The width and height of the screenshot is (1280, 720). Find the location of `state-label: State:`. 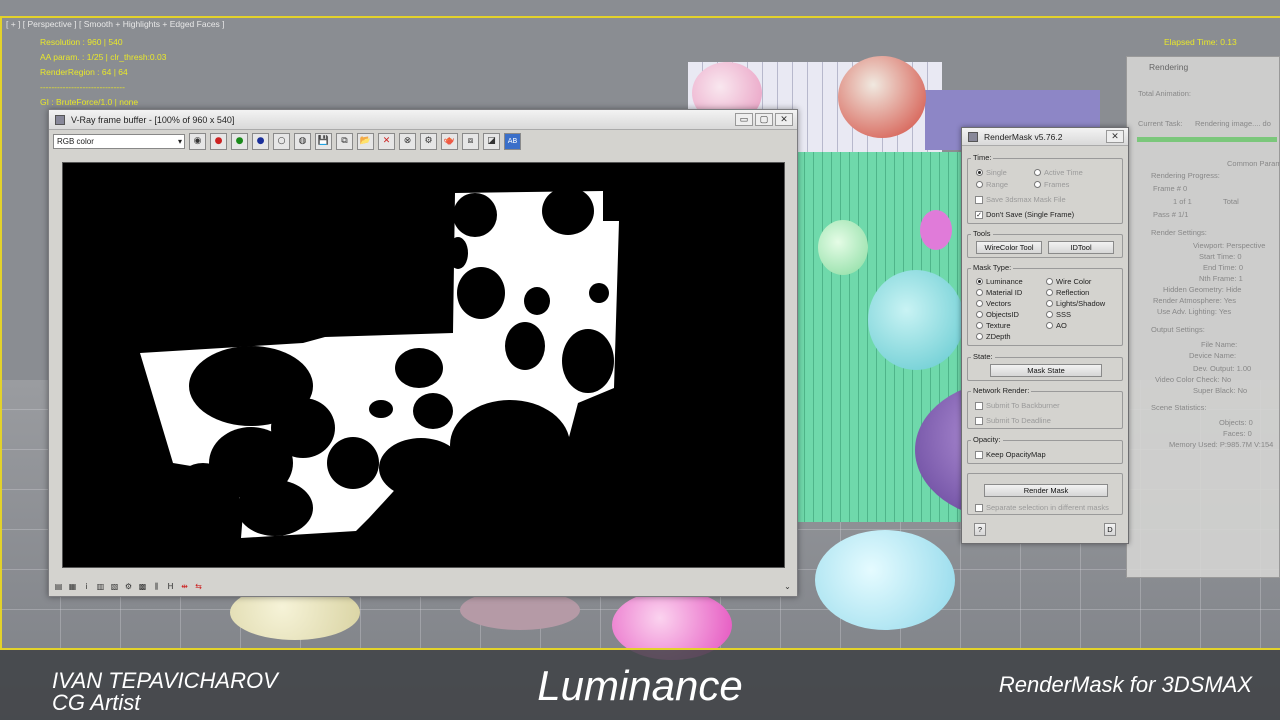

state-label: State: is located at coordinates (983, 356).